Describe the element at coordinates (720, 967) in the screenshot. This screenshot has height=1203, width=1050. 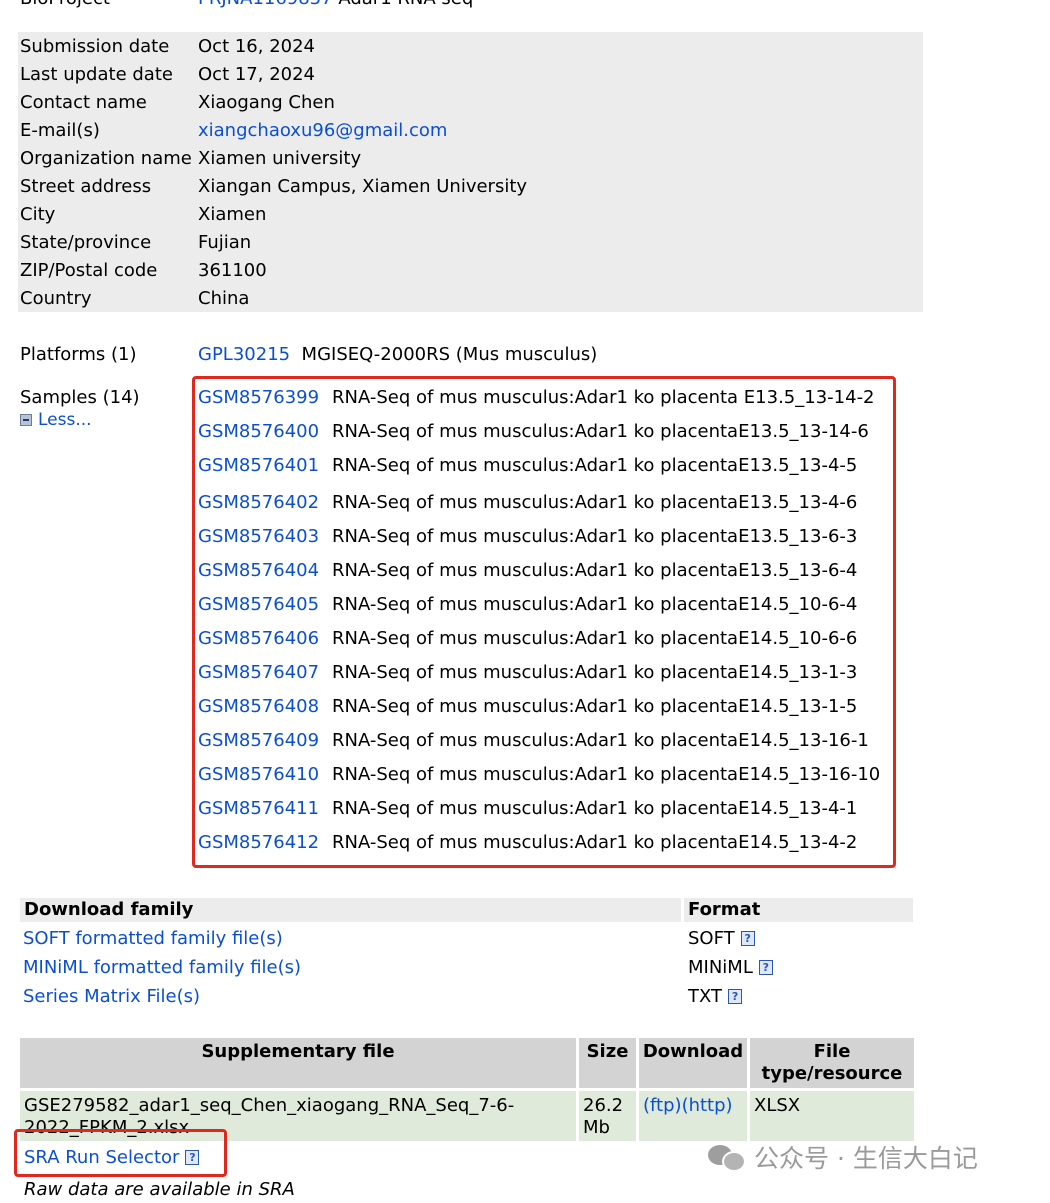
I see `format-label: MINiML` at that location.